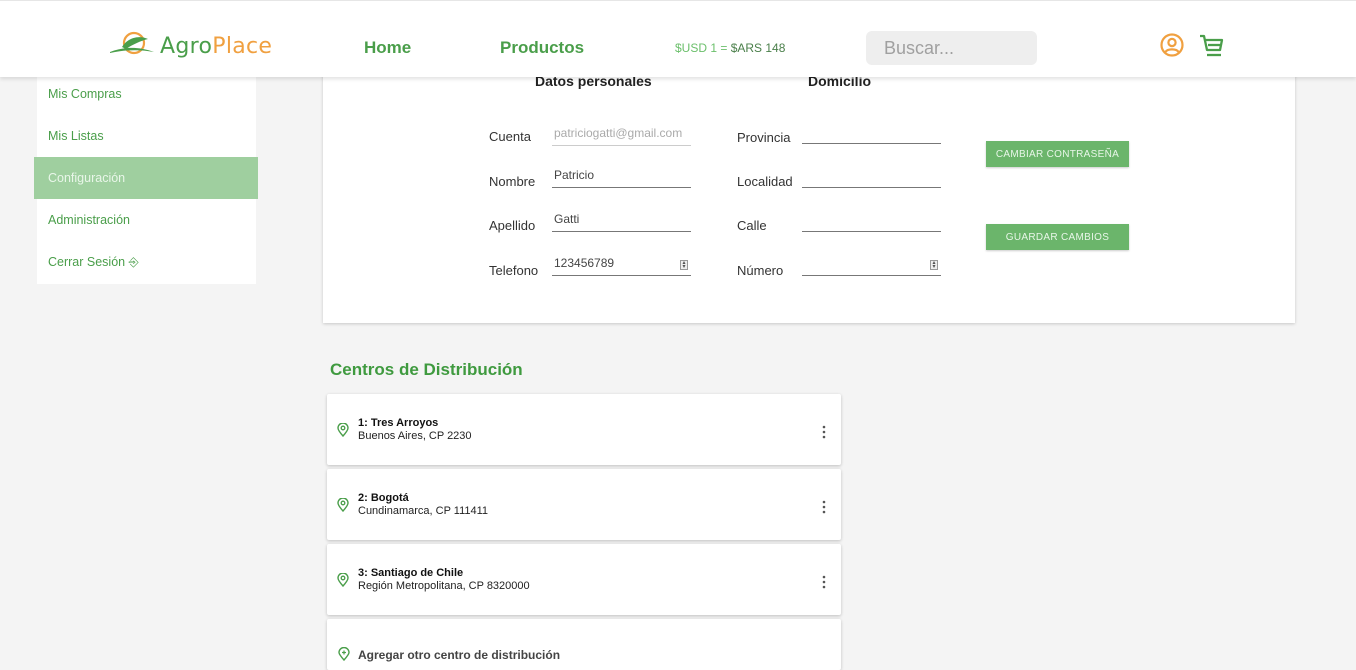 This screenshot has width=1356, height=670. What do you see at coordinates (85, 94) in the screenshot?
I see `sidebar-item-label: Mis Compras` at bounding box center [85, 94].